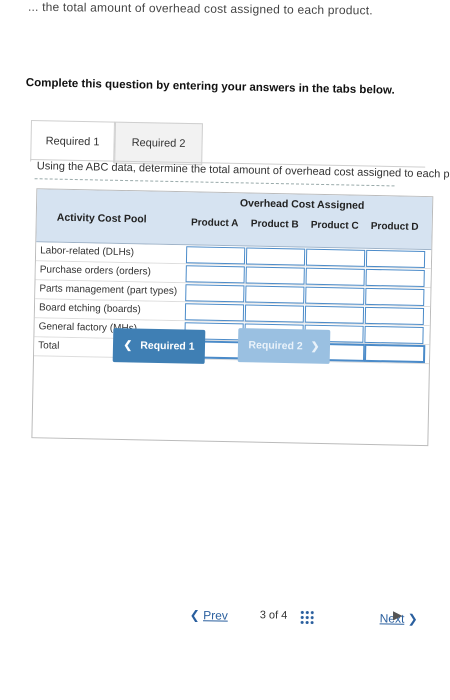 This screenshot has height=700, width=450. I want to click on required-2-button: Required 2 ❯, so click(284, 346).